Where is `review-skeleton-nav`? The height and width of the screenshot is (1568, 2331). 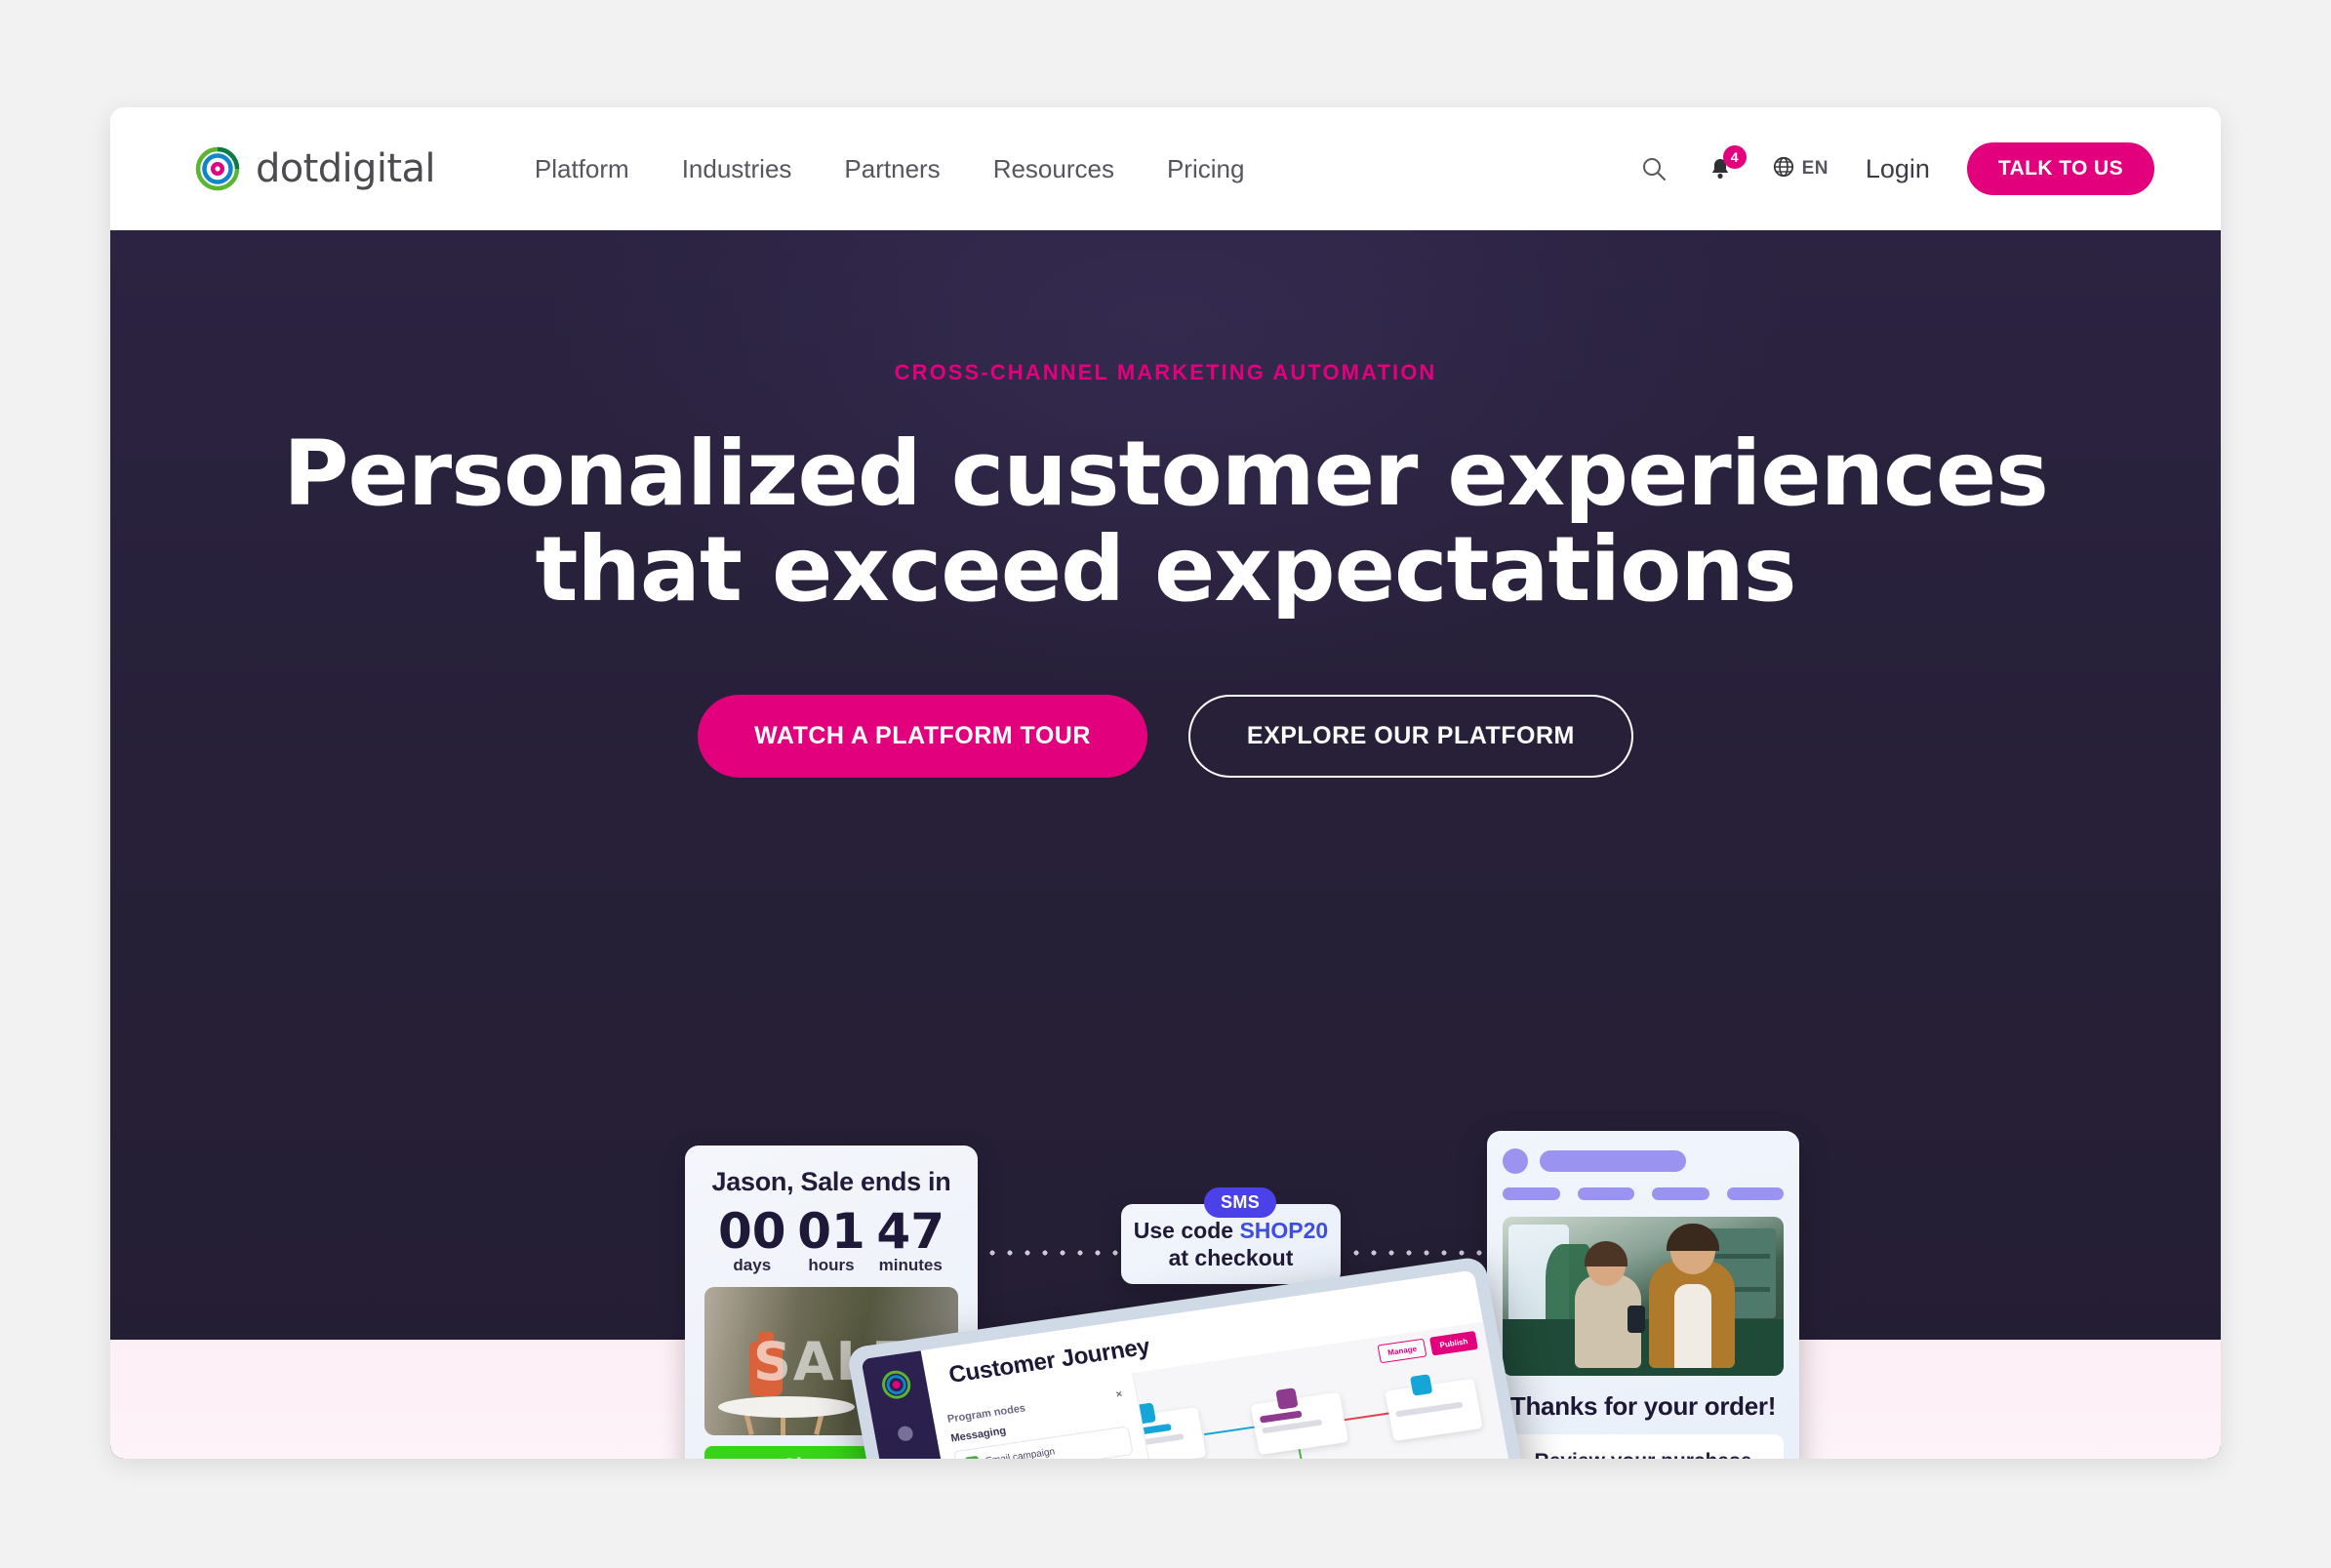 review-skeleton-nav is located at coordinates (1644, 1193).